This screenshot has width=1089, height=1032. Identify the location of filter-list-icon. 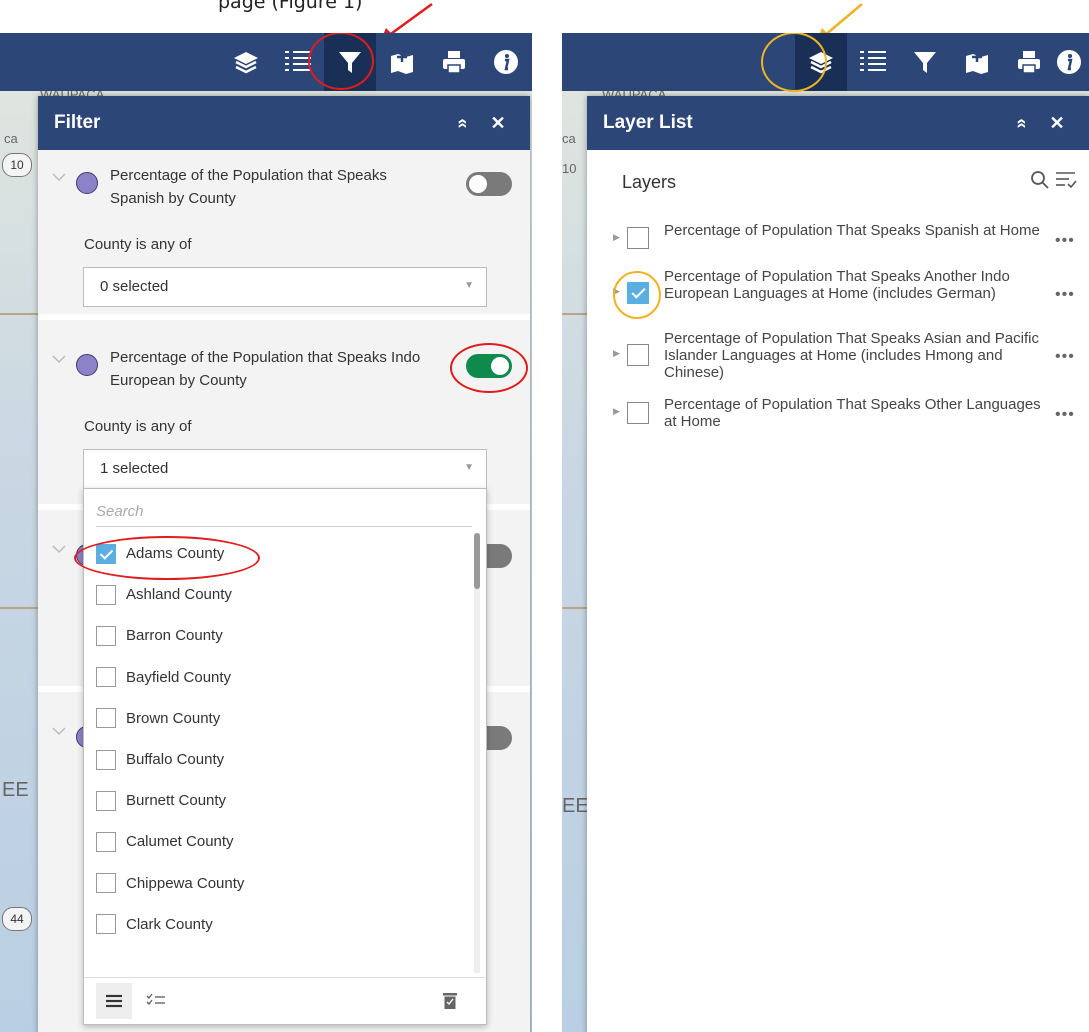
(1066, 180).